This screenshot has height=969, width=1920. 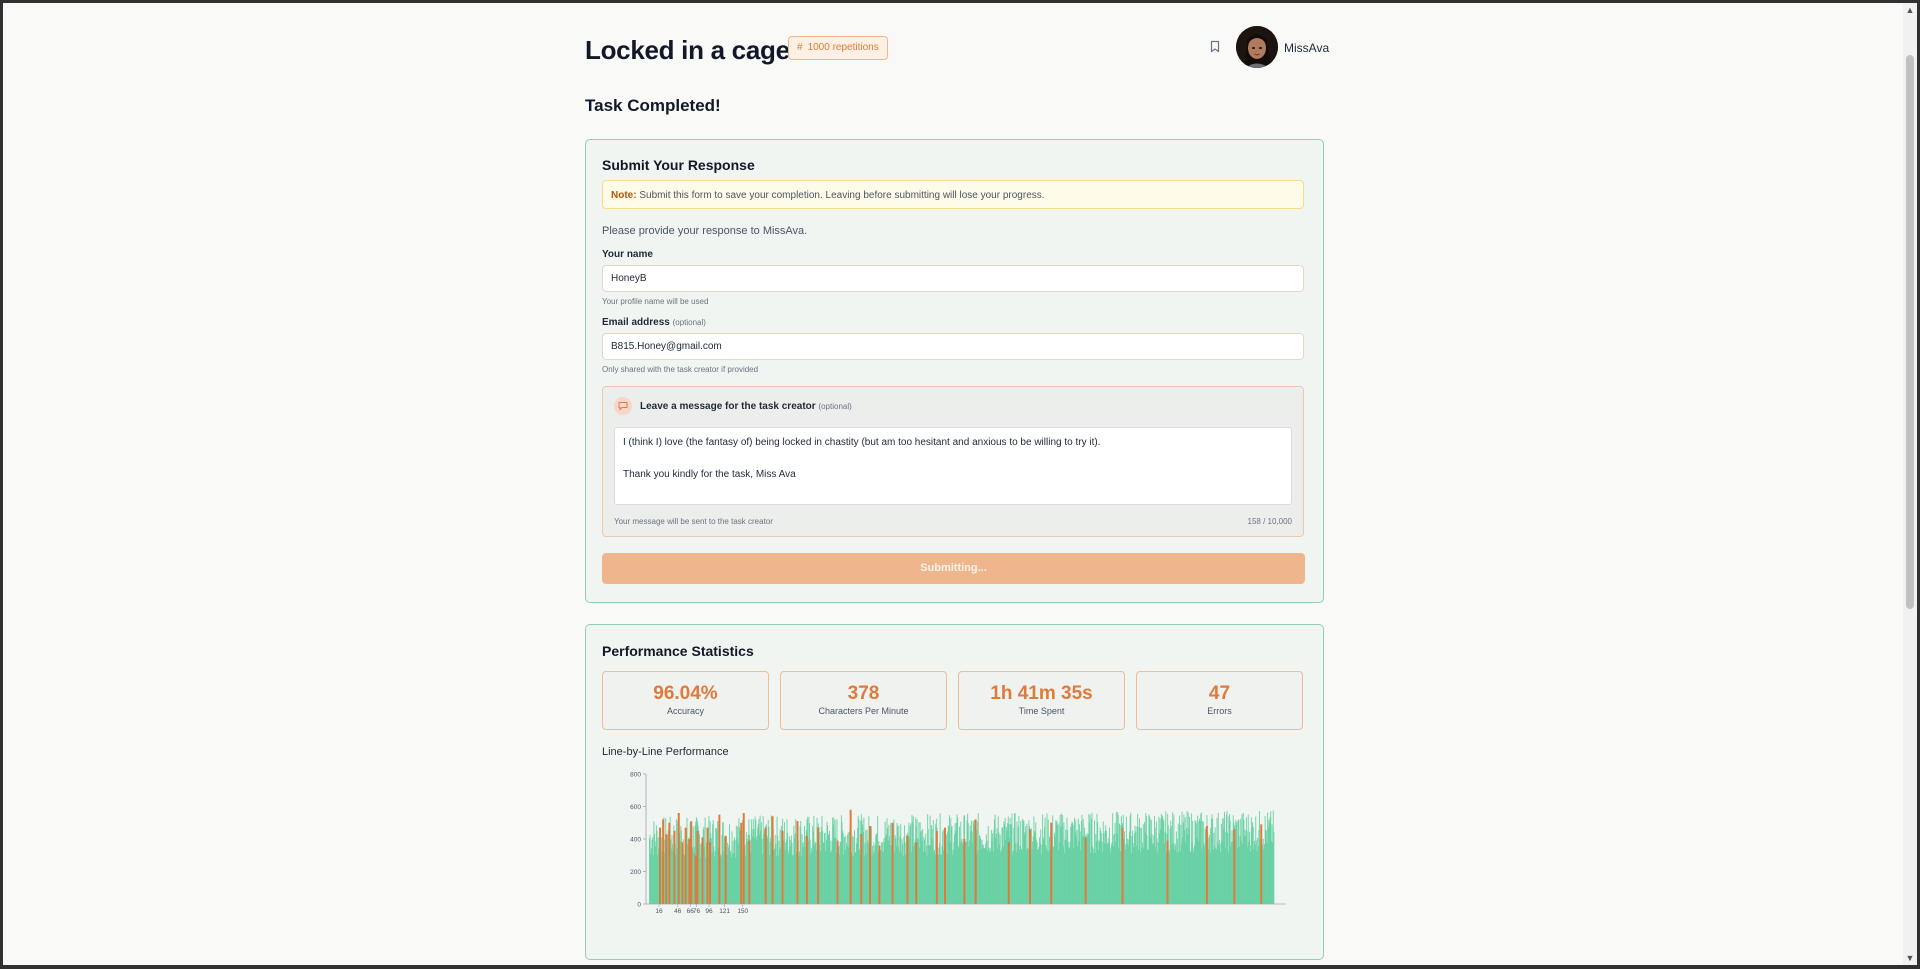 What do you see at coordinates (835, 406) in the screenshot?
I see `message-optional-tag: (optional)` at bounding box center [835, 406].